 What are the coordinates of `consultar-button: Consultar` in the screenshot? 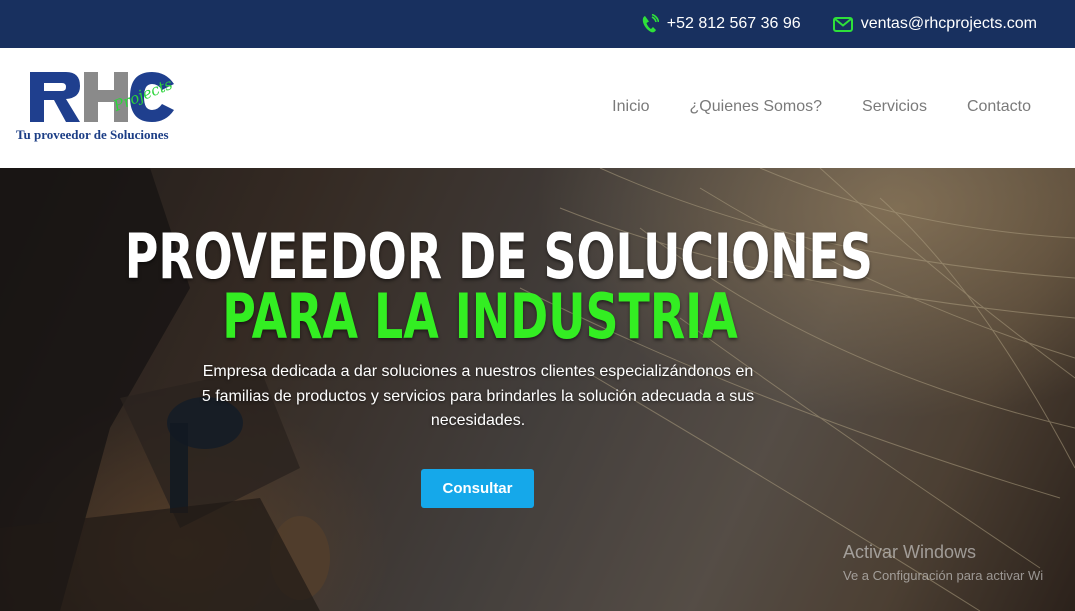 It's located at (477, 488).